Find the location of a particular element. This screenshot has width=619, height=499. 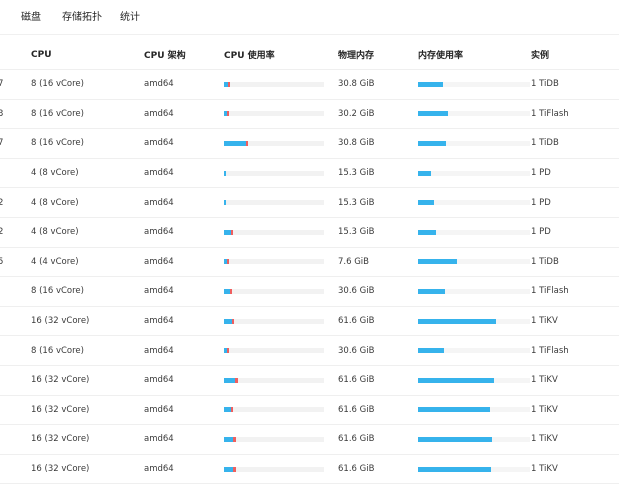

memory-cell: 30.6 GiB is located at coordinates (356, 350).